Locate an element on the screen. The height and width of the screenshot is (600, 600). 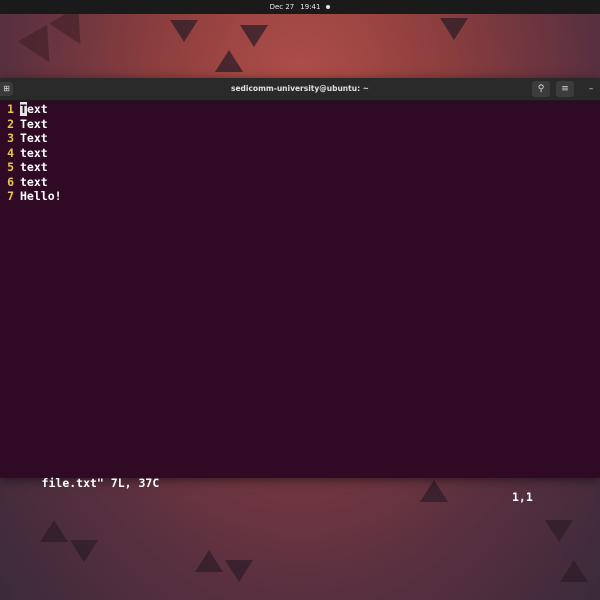
window-title: sedicomm-university@ubuntu: ~ is located at coordinates (300, 88).